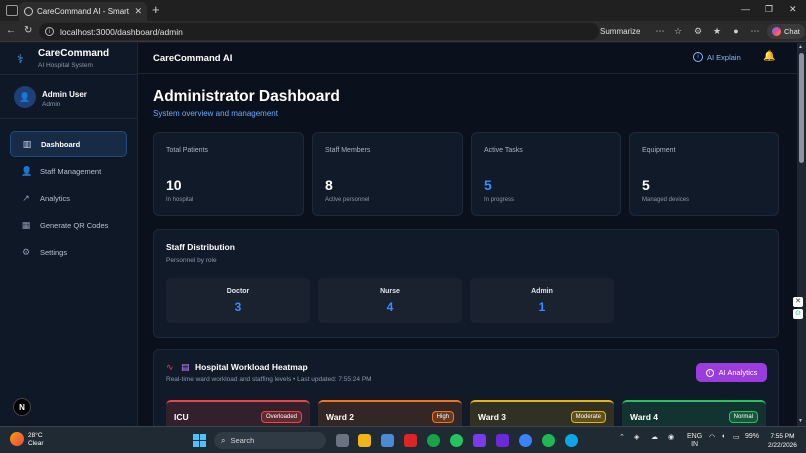 This screenshot has width=806, height=453. What do you see at coordinates (68, 171) in the screenshot?
I see `sidebar-item-staff-management: 👤 Staff Management` at bounding box center [68, 171].